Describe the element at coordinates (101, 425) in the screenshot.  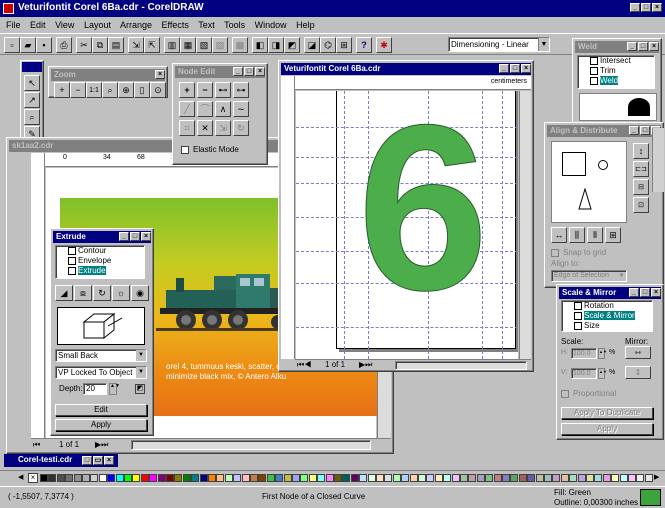
I see `extrude-apply-button: Apply` at that location.